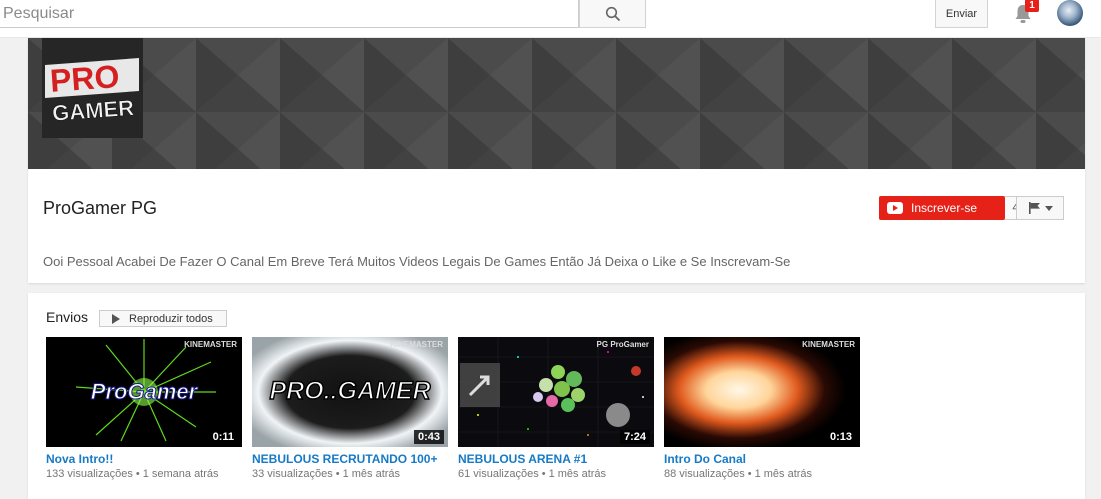  I want to click on subscribe-button: Inscrever-se, so click(942, 208).